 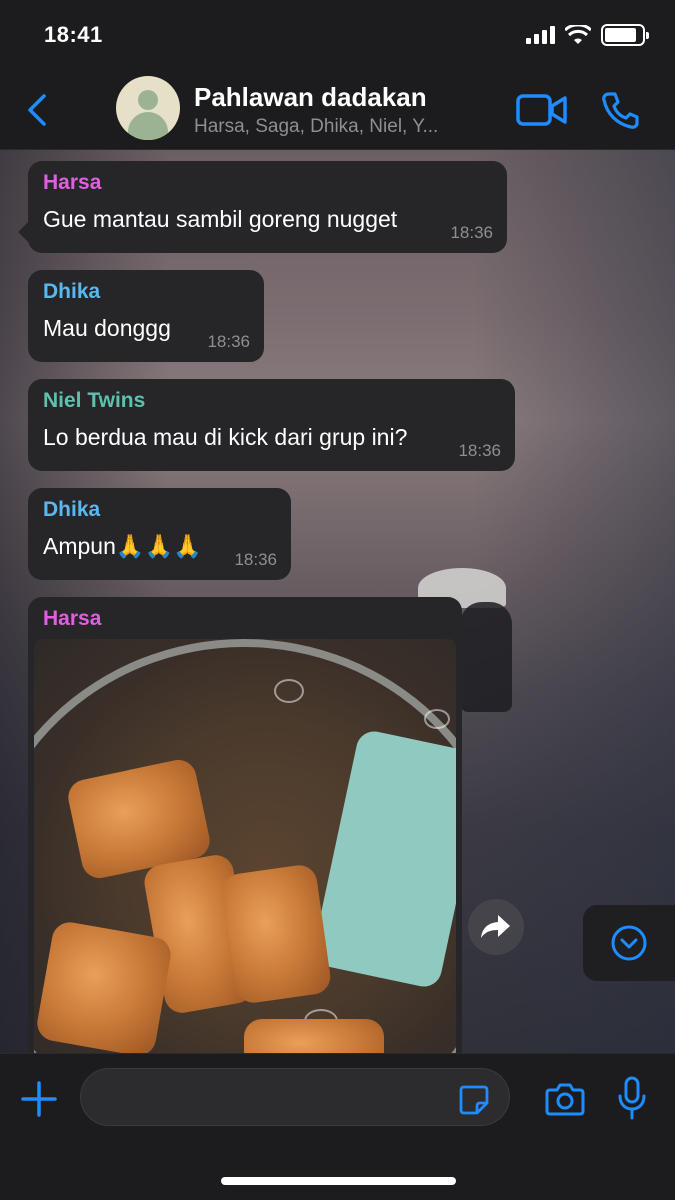 What do you see at coordinates (148, 108) in the screenshot?
I see `group-avatar` at bounding box center [148, 108].